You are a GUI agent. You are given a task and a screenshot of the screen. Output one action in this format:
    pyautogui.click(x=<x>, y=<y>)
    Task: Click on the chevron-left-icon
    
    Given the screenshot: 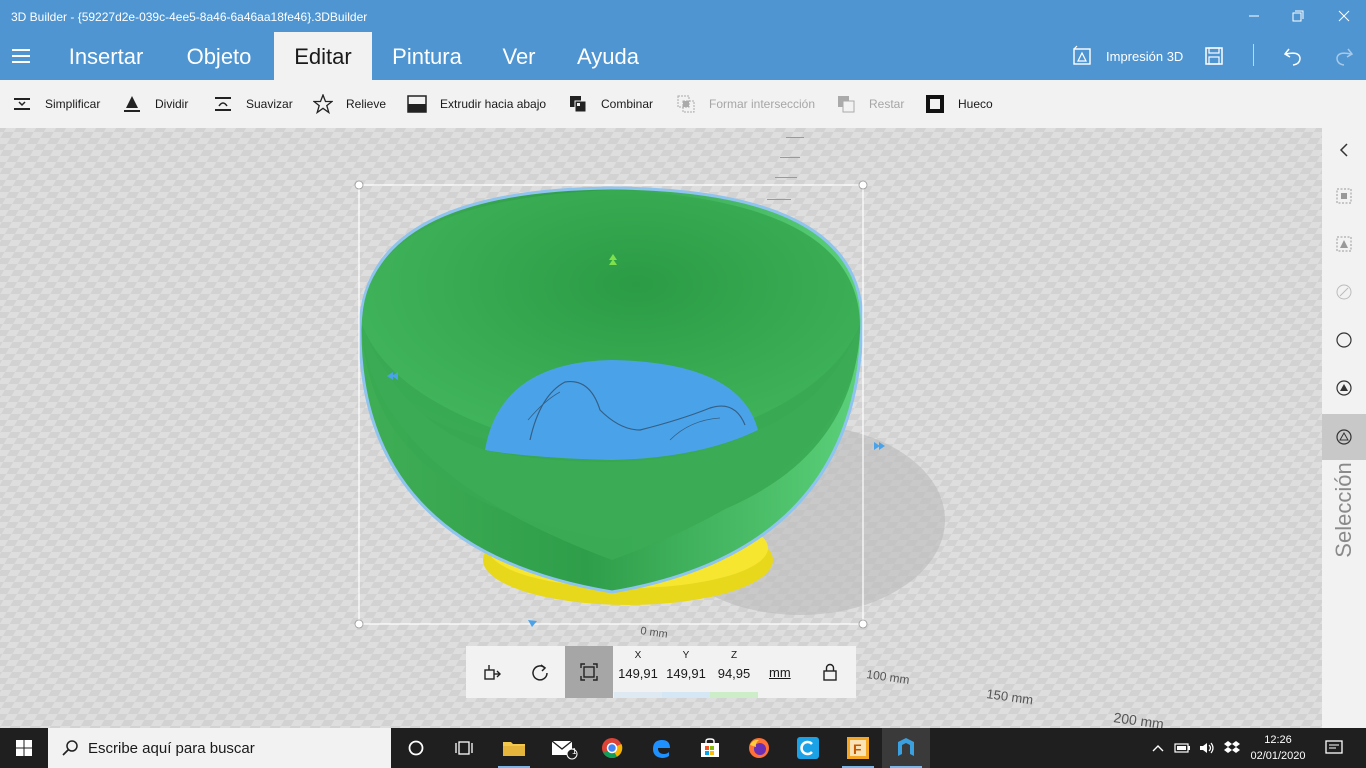 What is the action you would take?
    pyautogui.click(x=1343, y=150)
    